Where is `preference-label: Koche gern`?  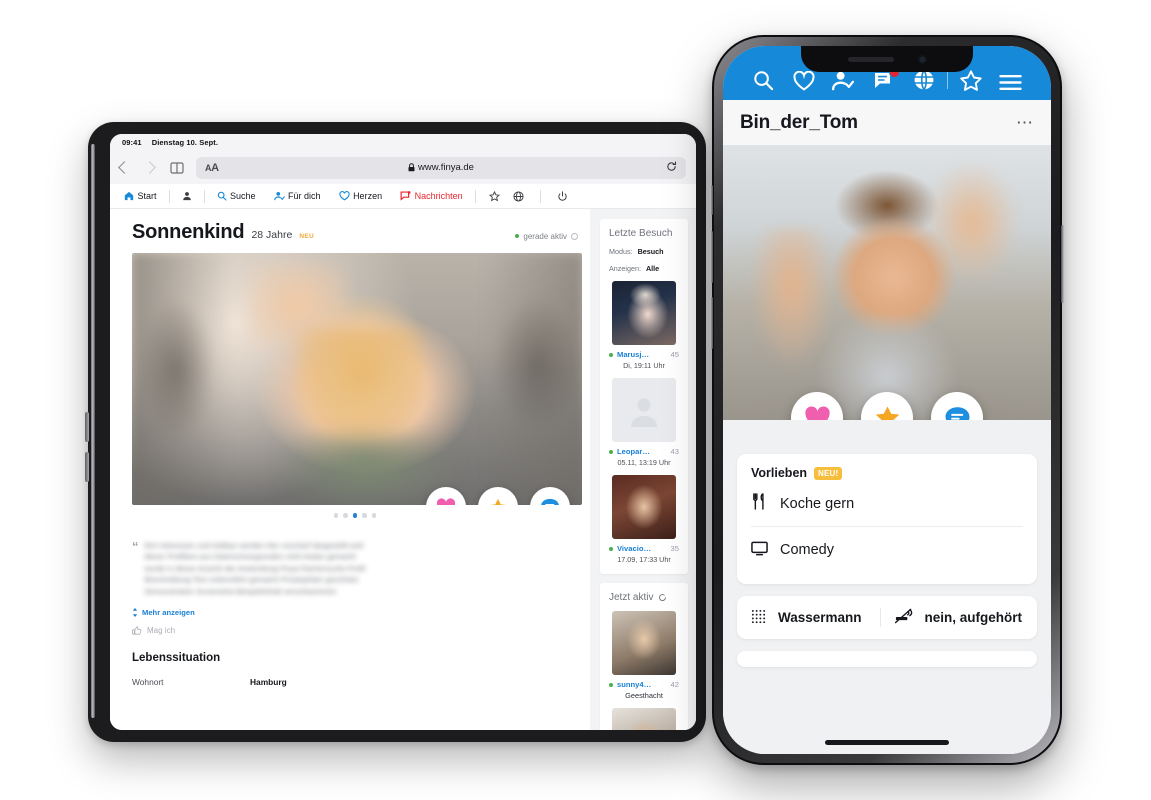
preference-label: Koche gern is located at coordinates (817, 503).